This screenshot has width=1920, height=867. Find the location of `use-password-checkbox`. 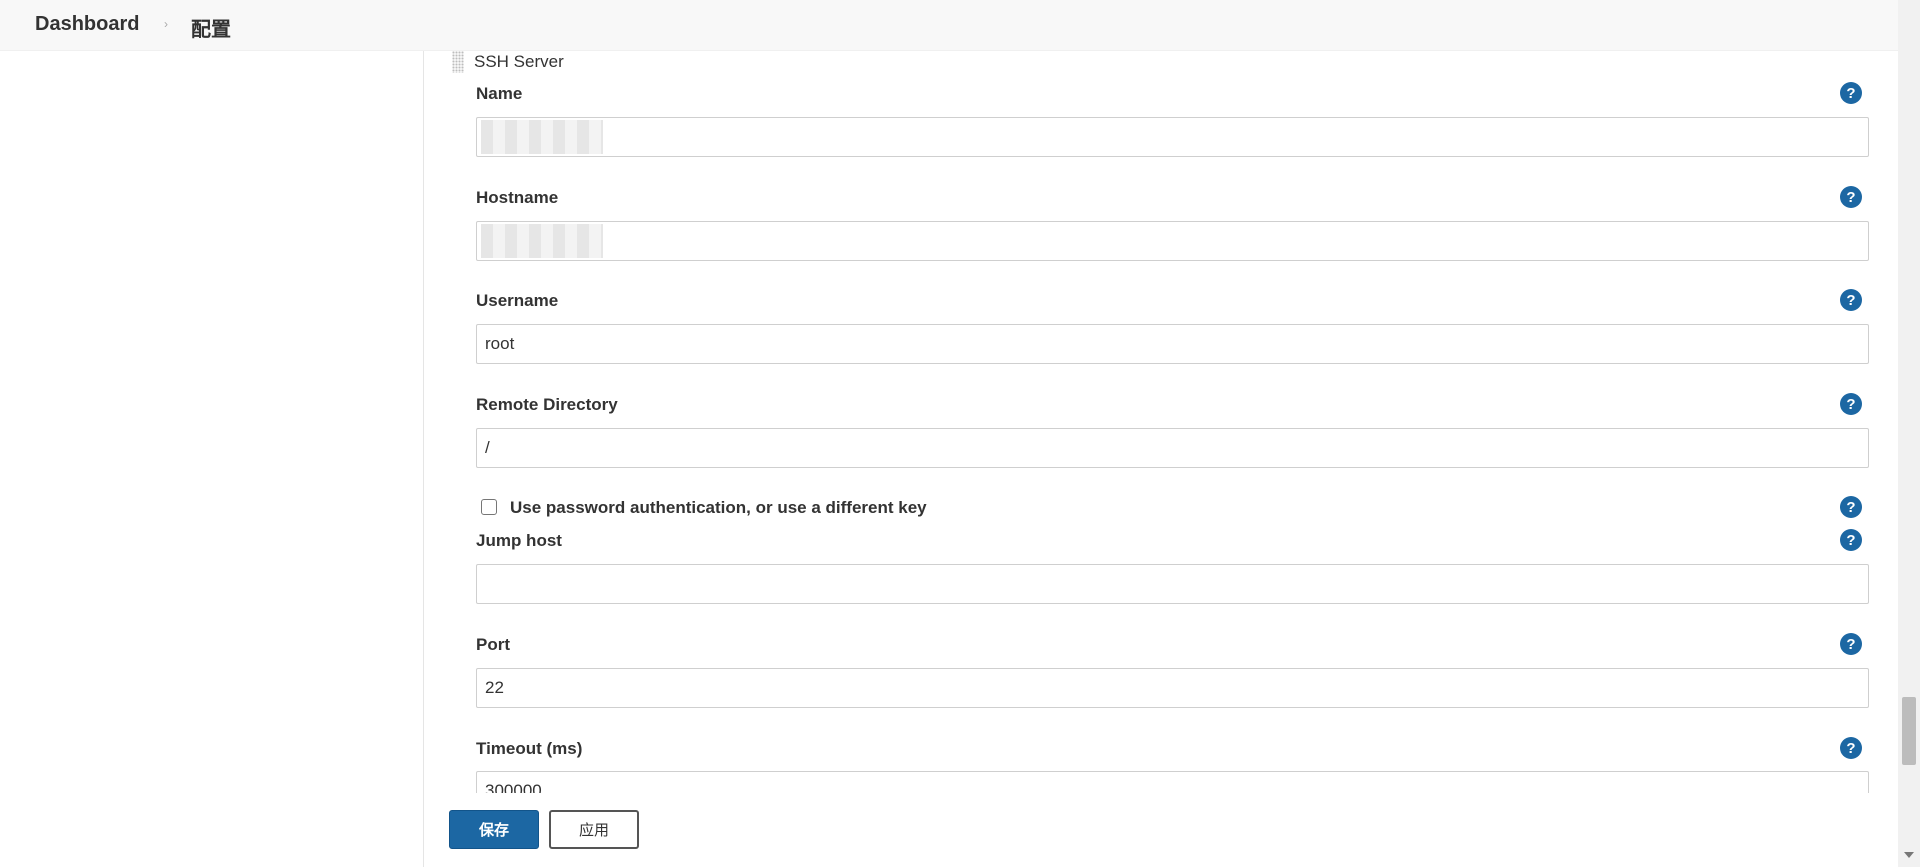

use-password-checkbox is located at coordinates (489, 507).